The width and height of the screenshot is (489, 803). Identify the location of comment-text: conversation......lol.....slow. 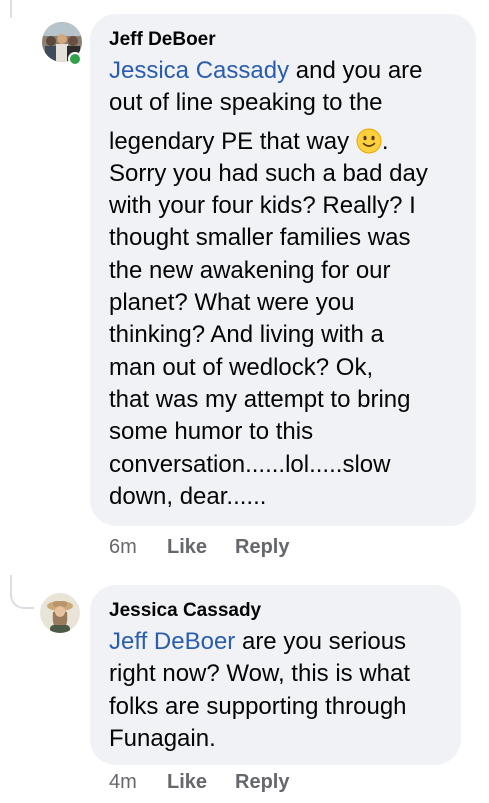
(250, 464).